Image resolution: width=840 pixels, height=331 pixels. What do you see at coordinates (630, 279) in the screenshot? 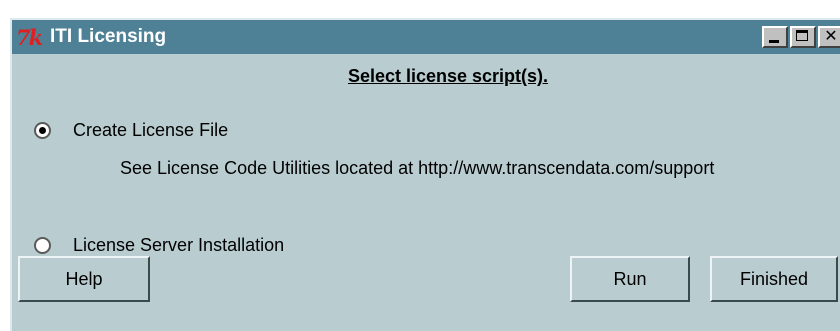
I see `run-button: Run` at bounding box center [630, 279].